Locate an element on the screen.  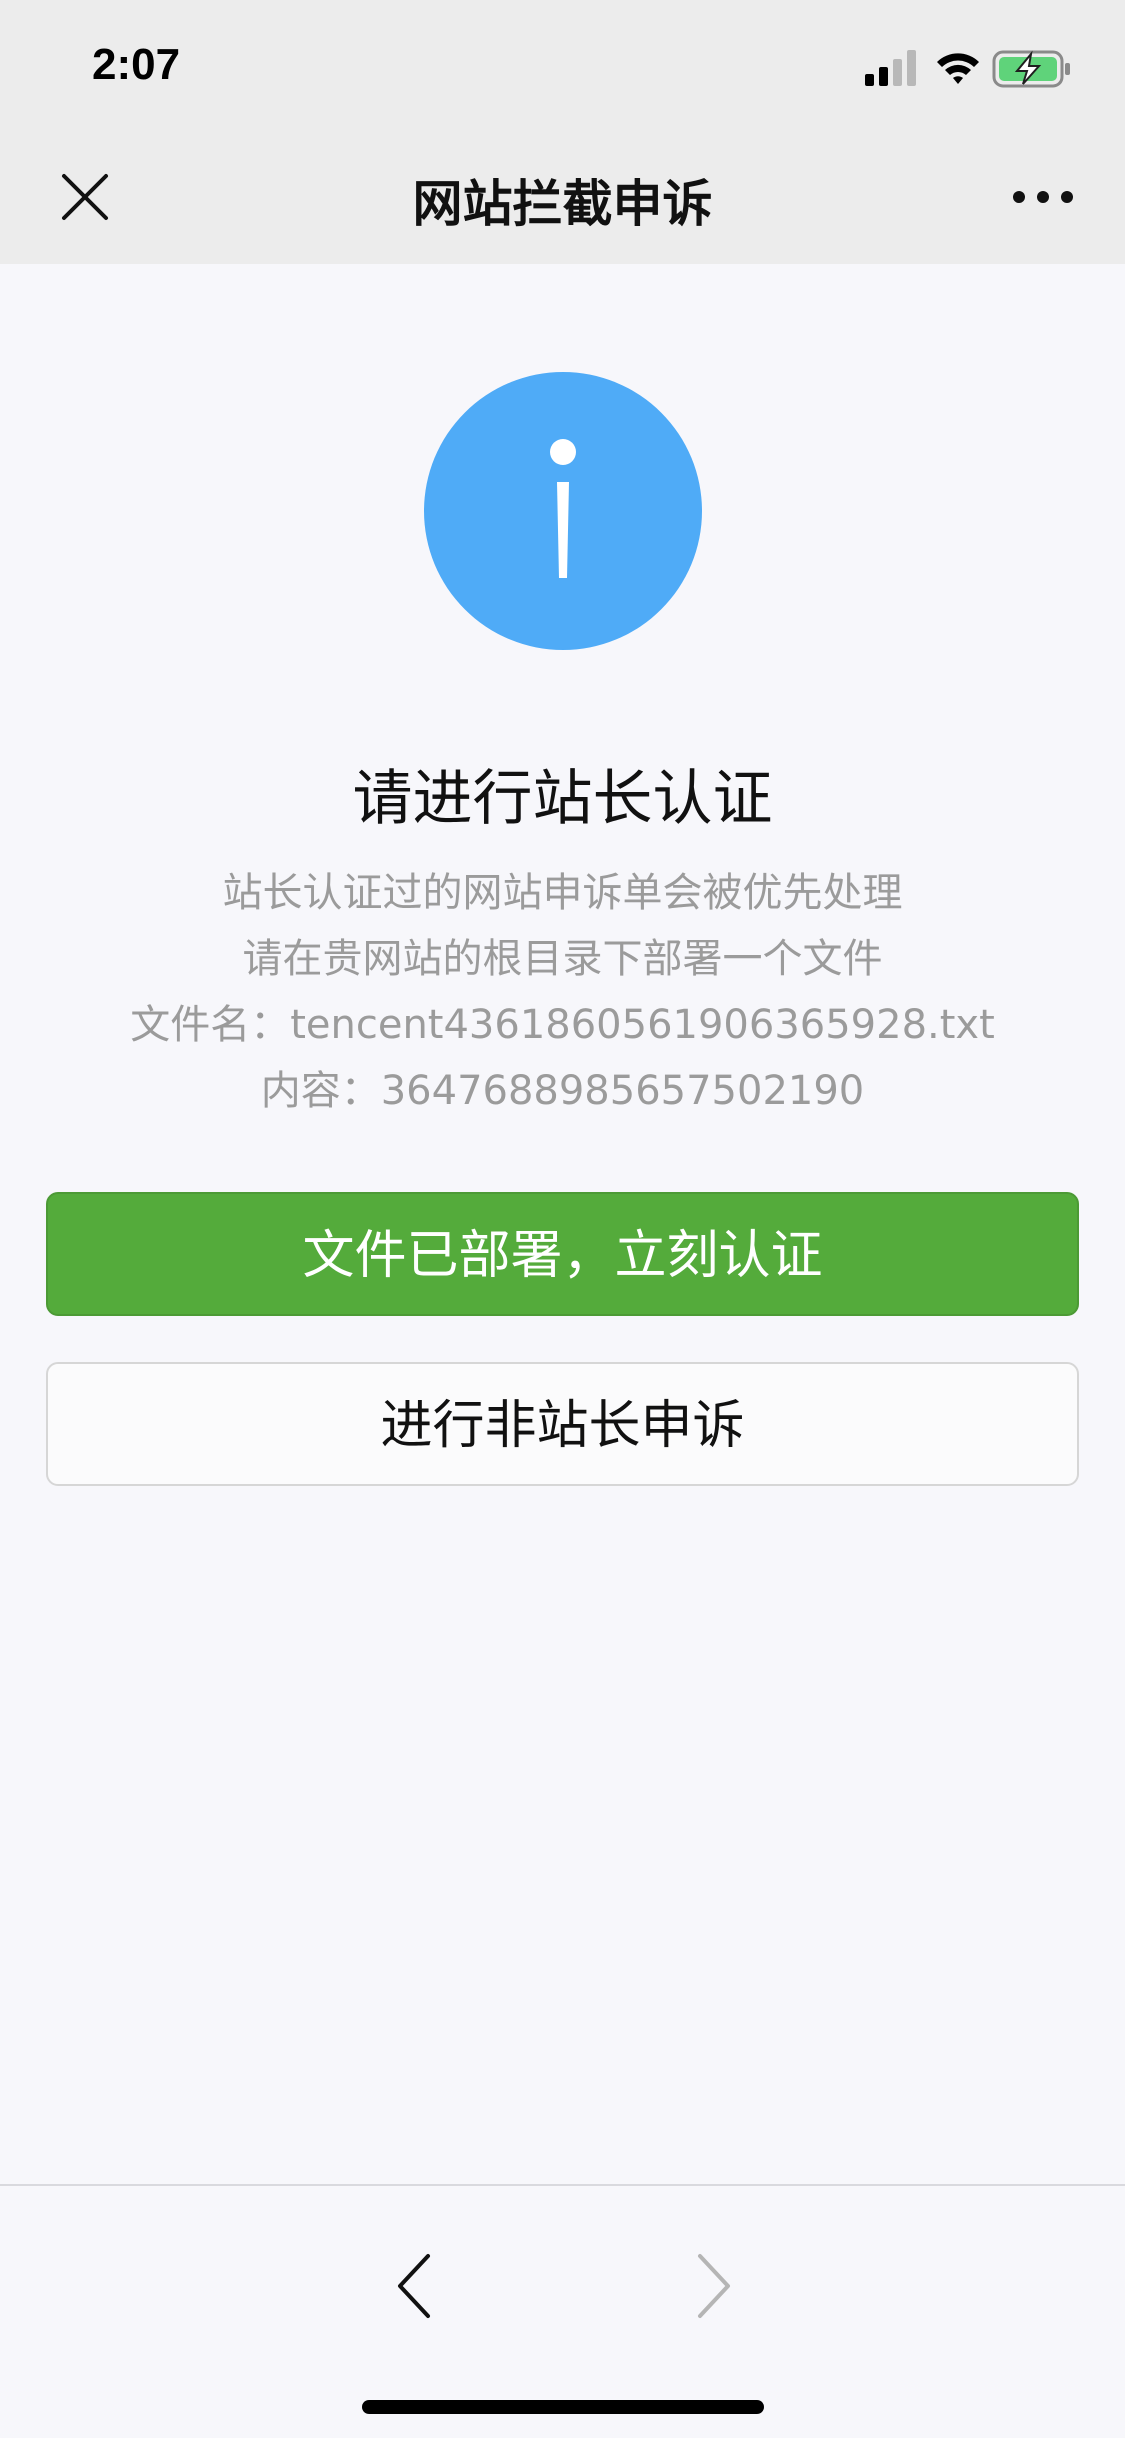
info-icon is located at coordinates (563, 511).